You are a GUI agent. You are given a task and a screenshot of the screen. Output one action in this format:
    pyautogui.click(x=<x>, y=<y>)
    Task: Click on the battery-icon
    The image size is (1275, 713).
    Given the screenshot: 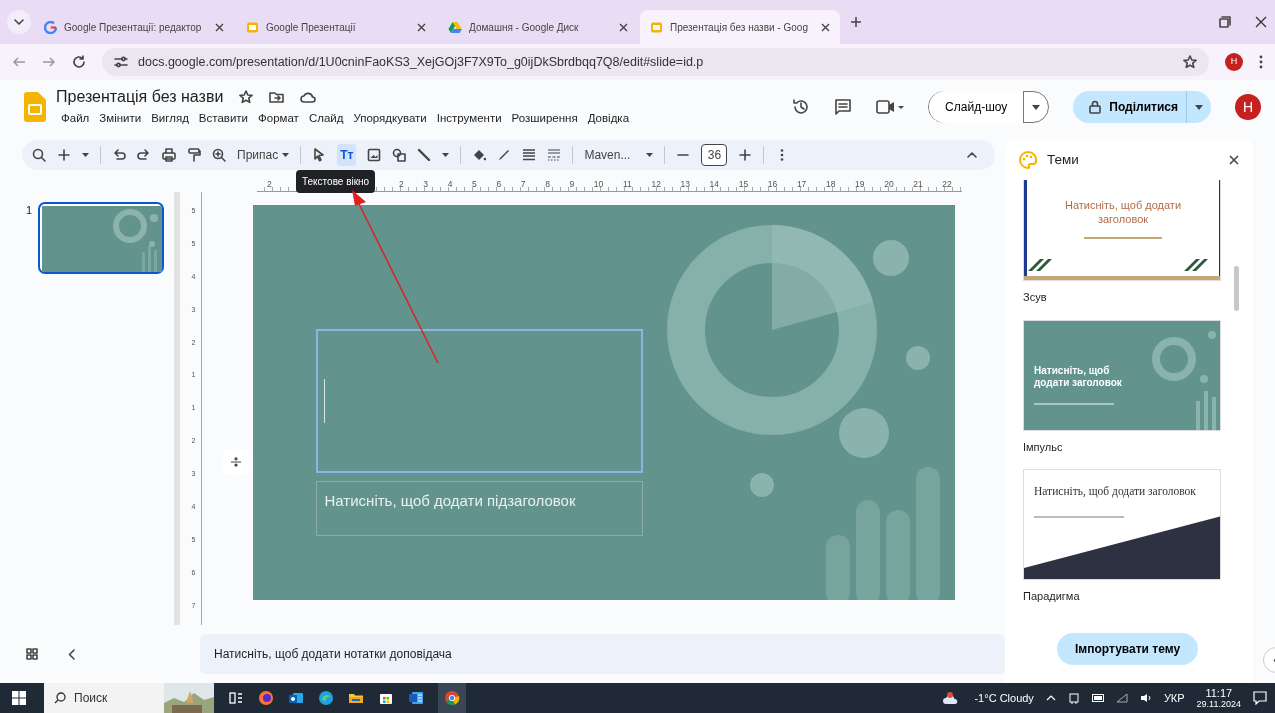 What is the action you would take?
    pyautogui.click(x=1097, y=698)
    